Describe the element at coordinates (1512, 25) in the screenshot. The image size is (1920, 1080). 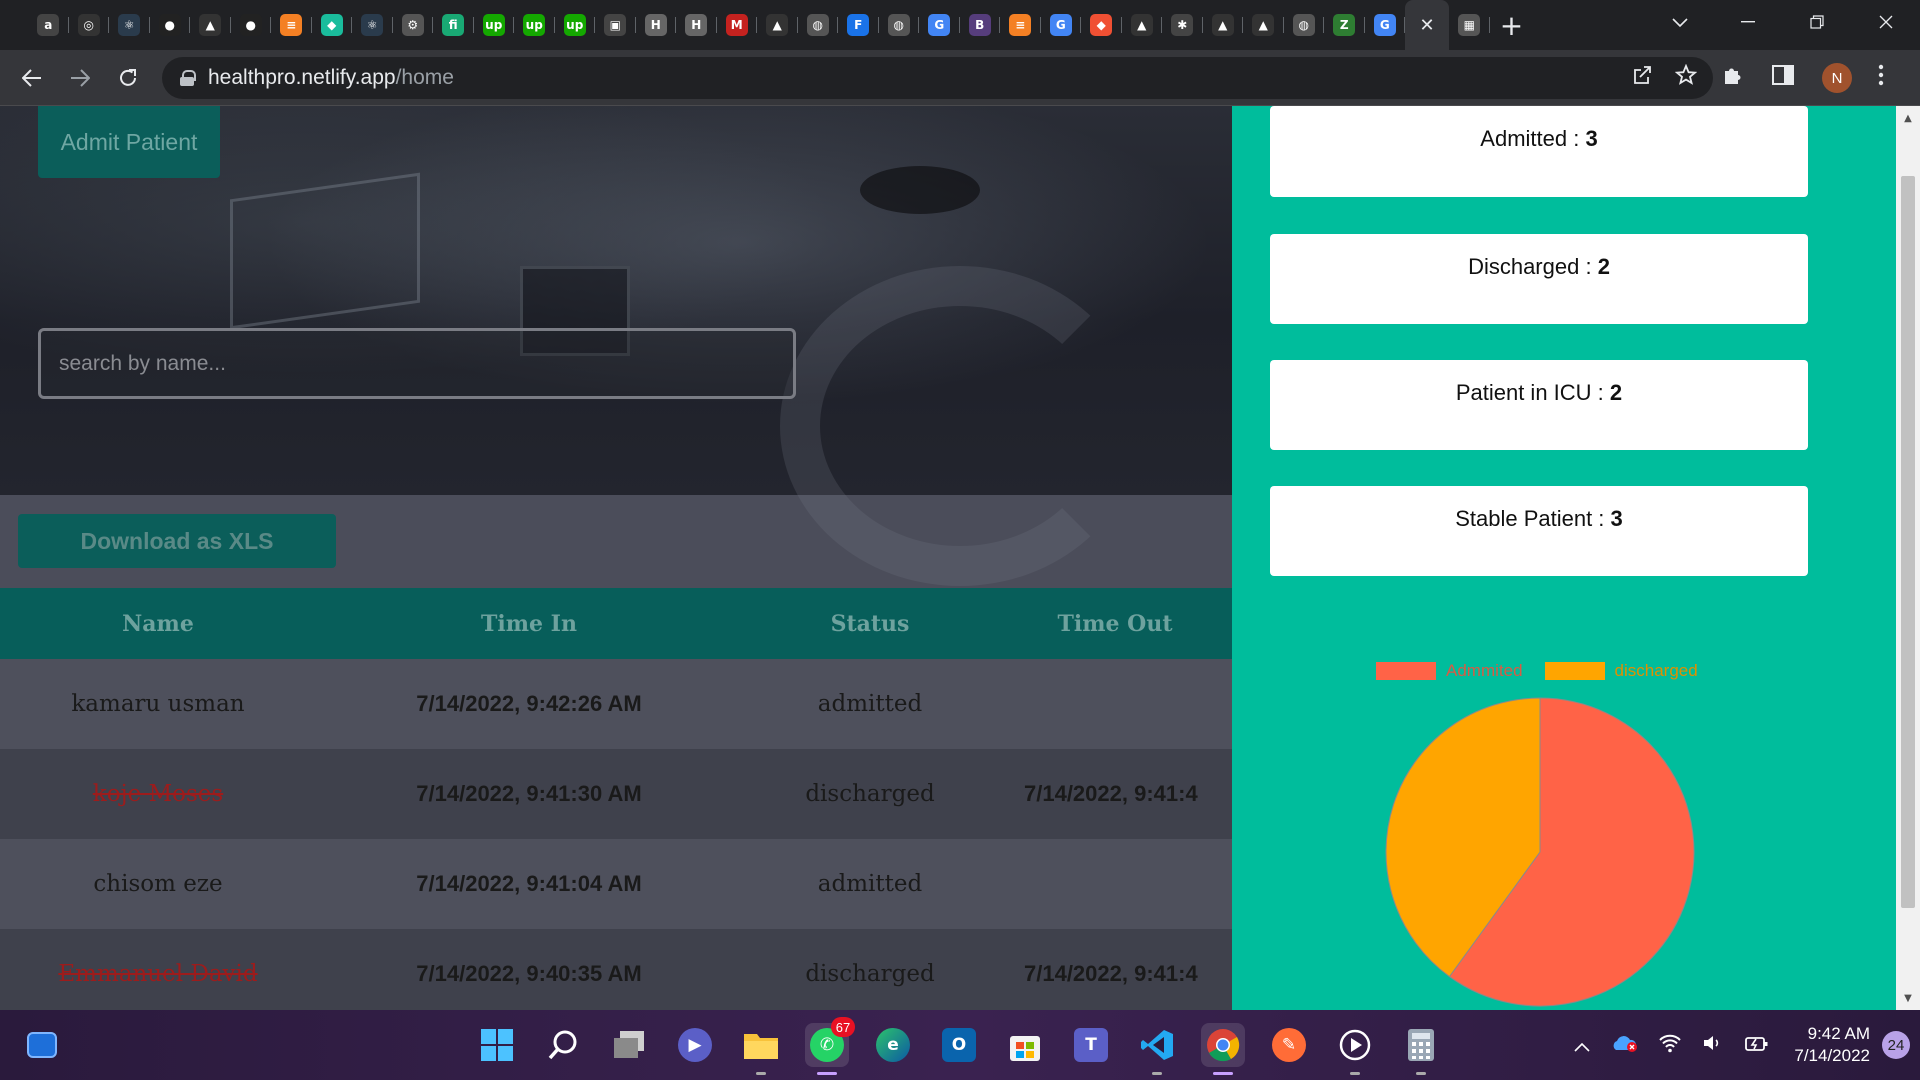
I see `new-tab-button: +` at that location.